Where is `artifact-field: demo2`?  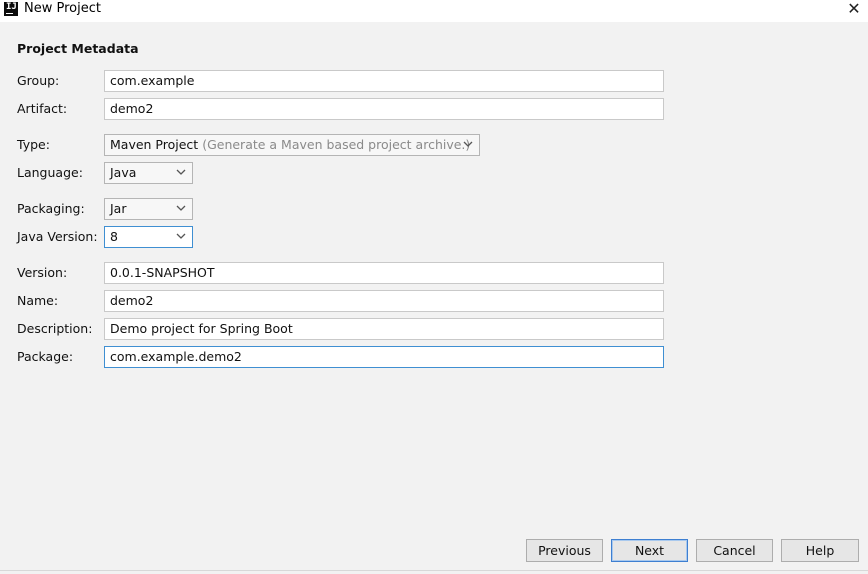 artifact-field: demo2 is located at coordinates (384, 109).